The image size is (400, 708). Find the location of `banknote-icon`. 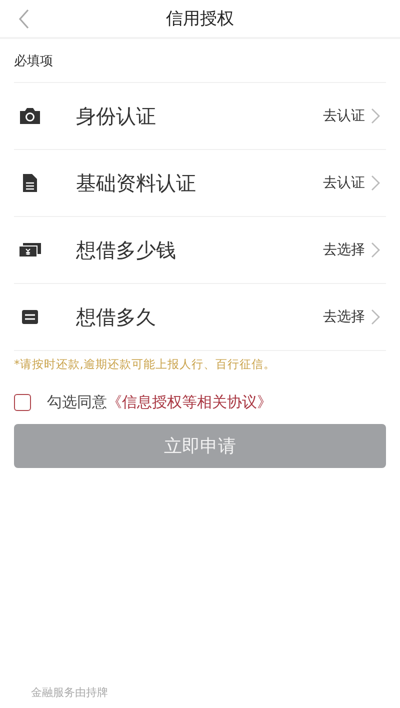

banknote-icon is located at coordinates (30, 250).